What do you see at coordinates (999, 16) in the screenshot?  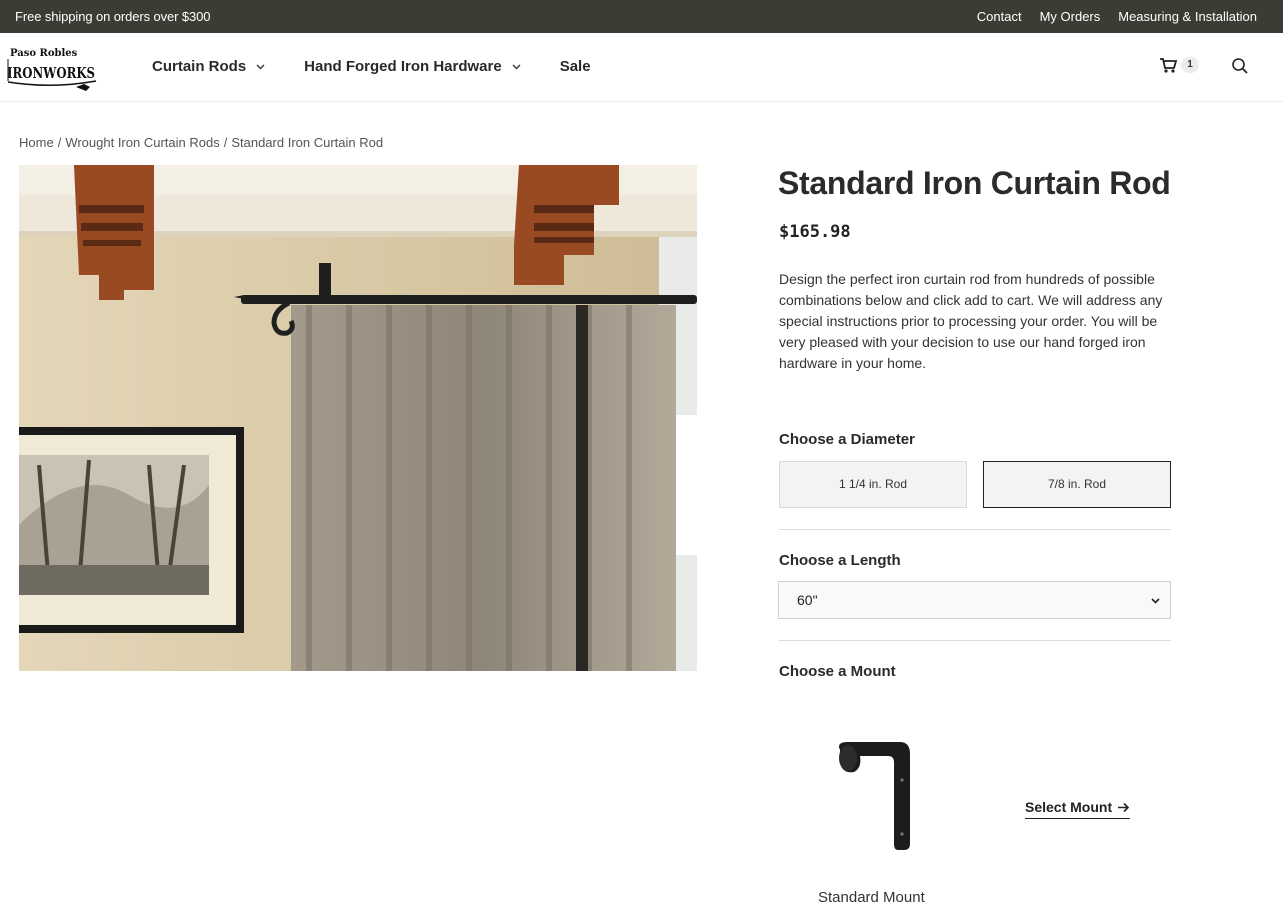 I see `contact-link: Contact` at bounding box center [999, 16].